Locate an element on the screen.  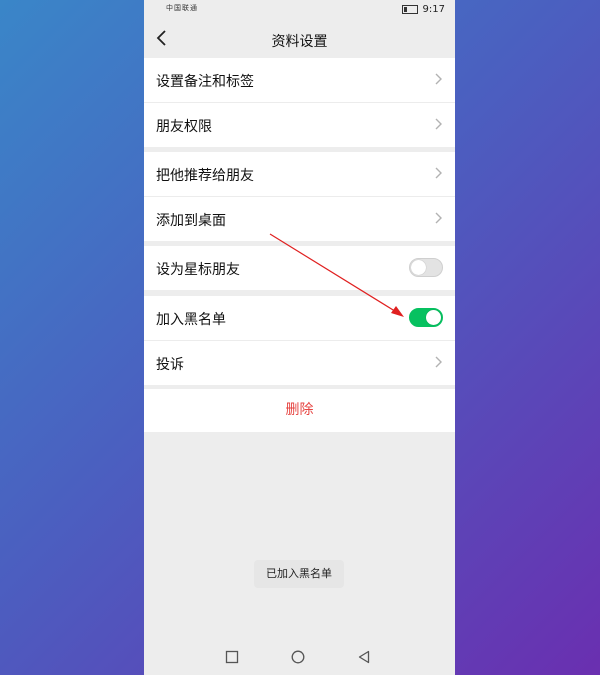
row-label: 把他推荐给朋友 is located at coordinates (205, 176).